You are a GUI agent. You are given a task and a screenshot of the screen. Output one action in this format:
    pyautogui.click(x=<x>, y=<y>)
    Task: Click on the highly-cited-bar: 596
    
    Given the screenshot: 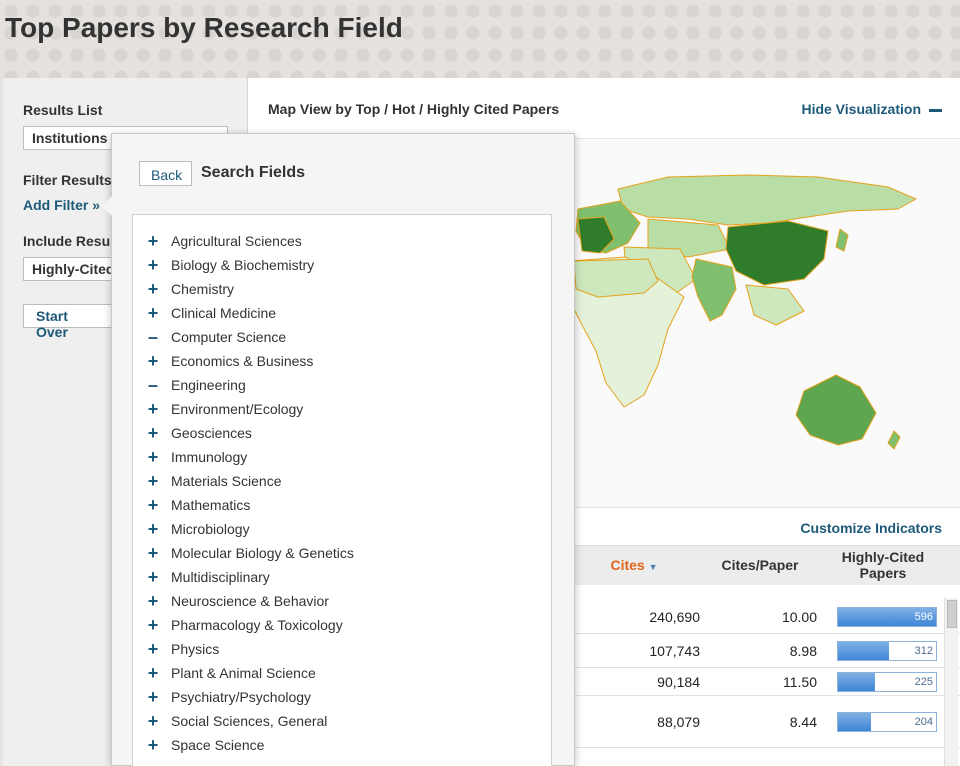 What is the action you would take?
    pyautogui.click(x=887, y=617)
    